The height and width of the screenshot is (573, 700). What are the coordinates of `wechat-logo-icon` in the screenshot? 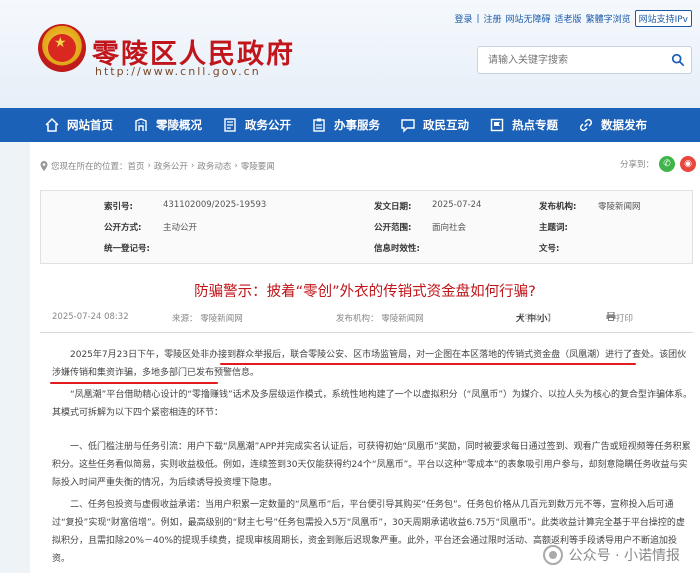 It's located at (552, 555).